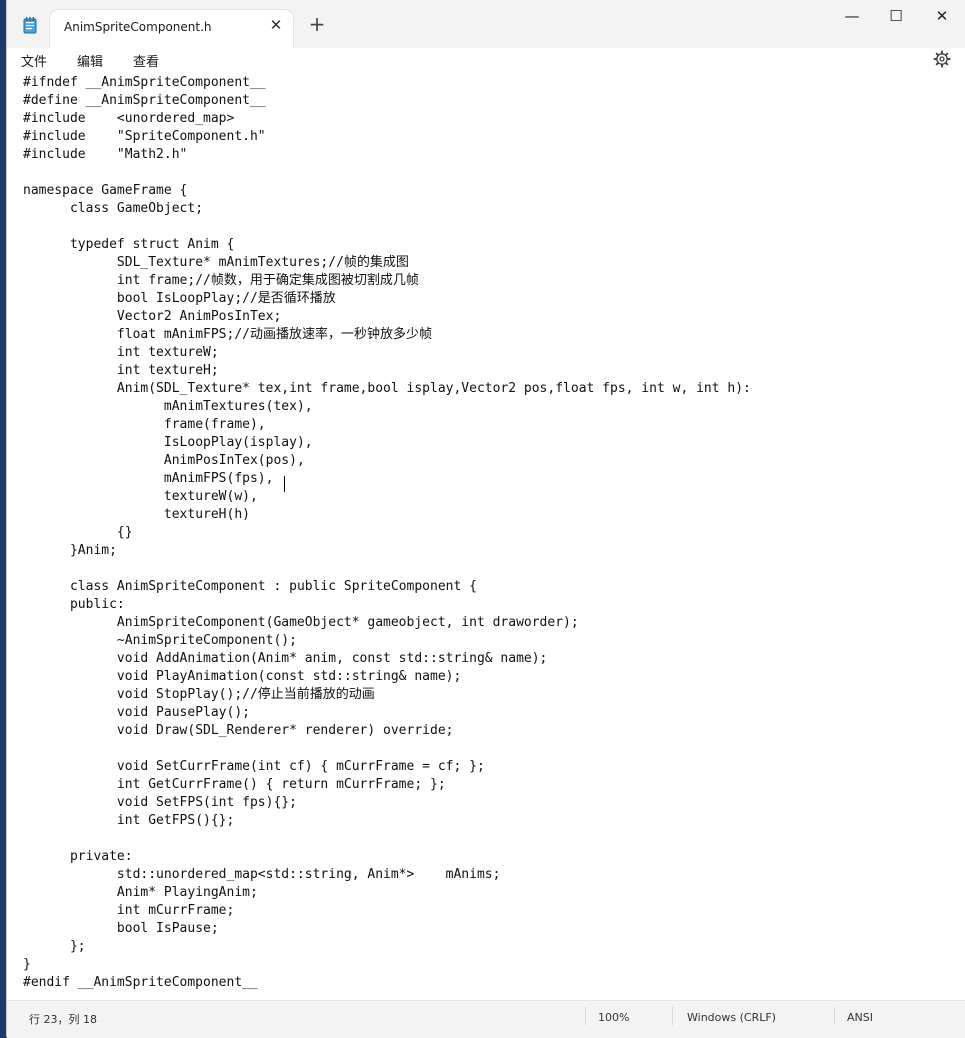 Image resolution: width=965 pixels, height=1038 pixels. Describe the element at coordinates (486, 1019) in the screenshot. I see `status-bar: 行 23，列 18 100% Windows (CRLF) ANSI` at that location.